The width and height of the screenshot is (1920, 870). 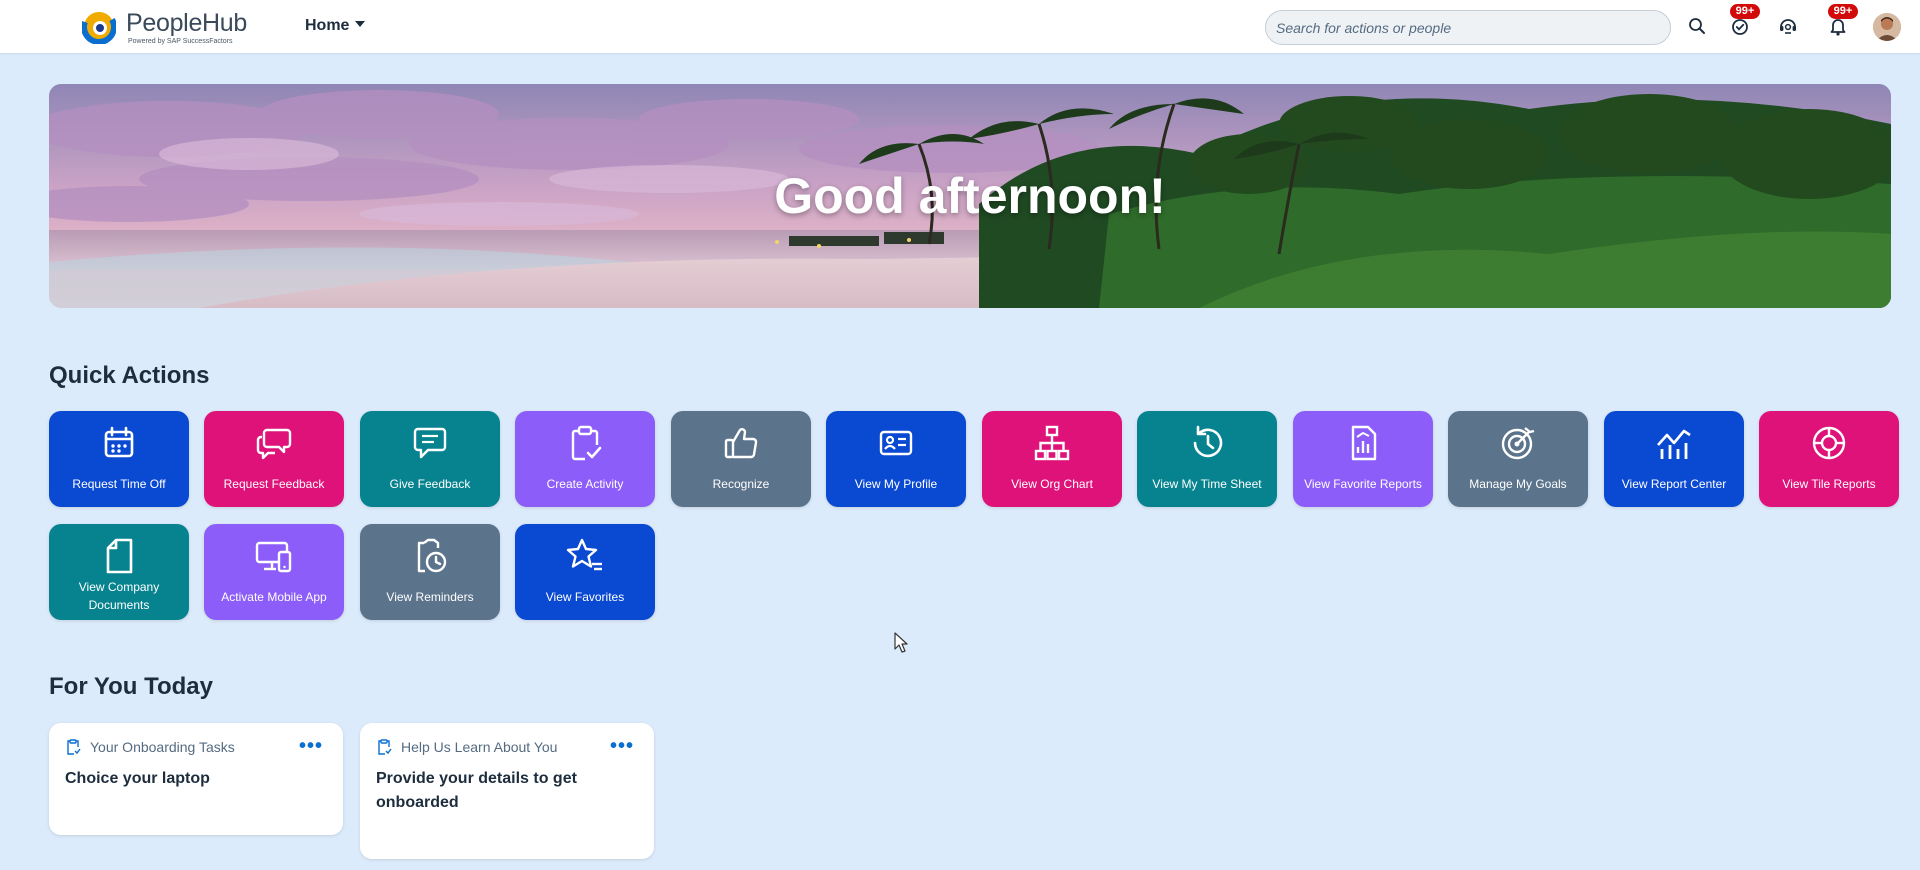 What do you see at coordinates (585, 597) in the screenshot?
I see `tile-label: View Favorites` at bounding box center [585, 597].